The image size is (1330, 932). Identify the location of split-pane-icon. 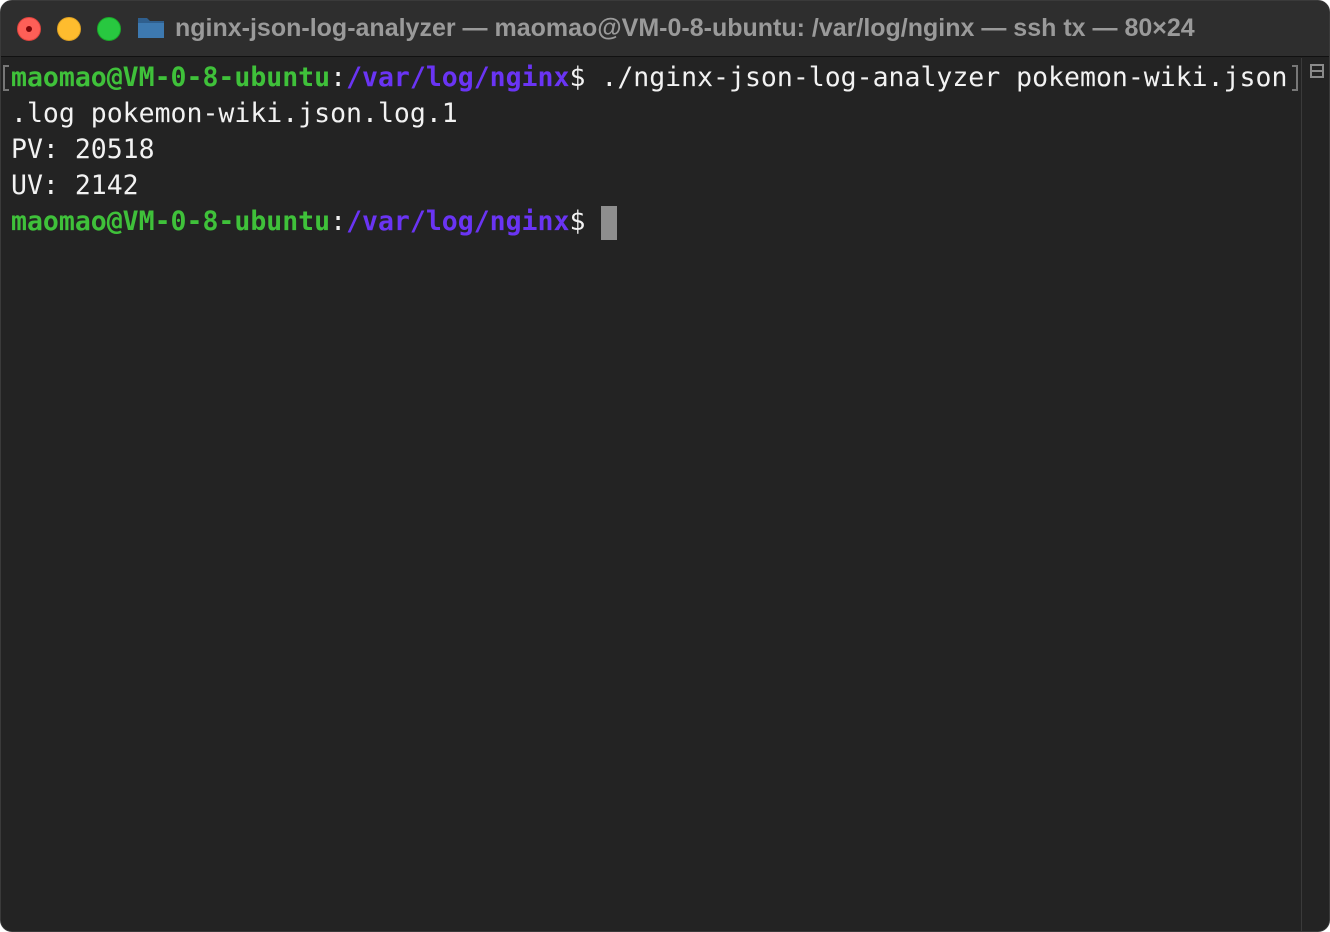
(1317, 71).